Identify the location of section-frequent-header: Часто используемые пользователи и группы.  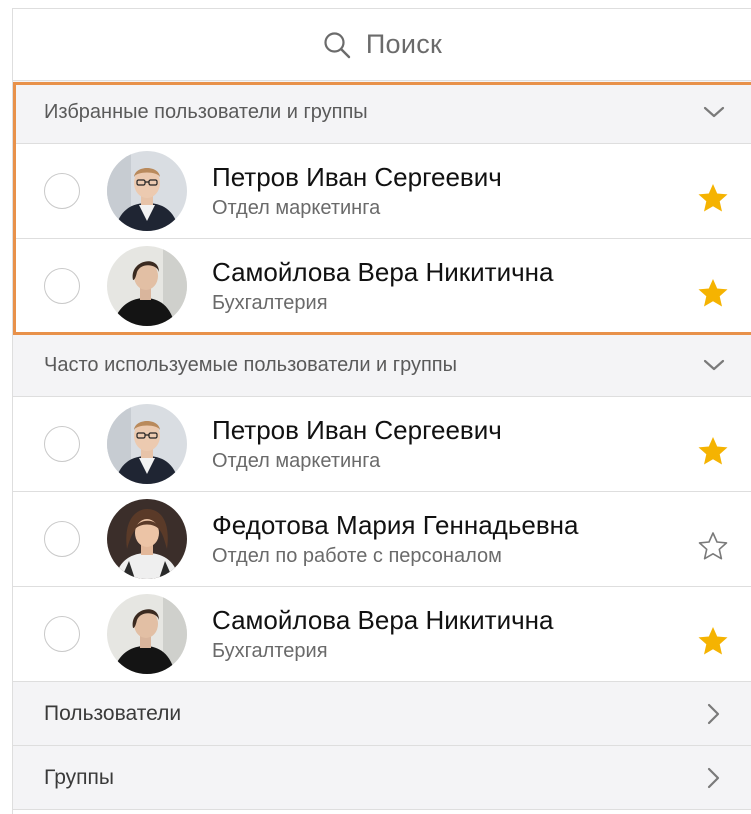
(382, 365).